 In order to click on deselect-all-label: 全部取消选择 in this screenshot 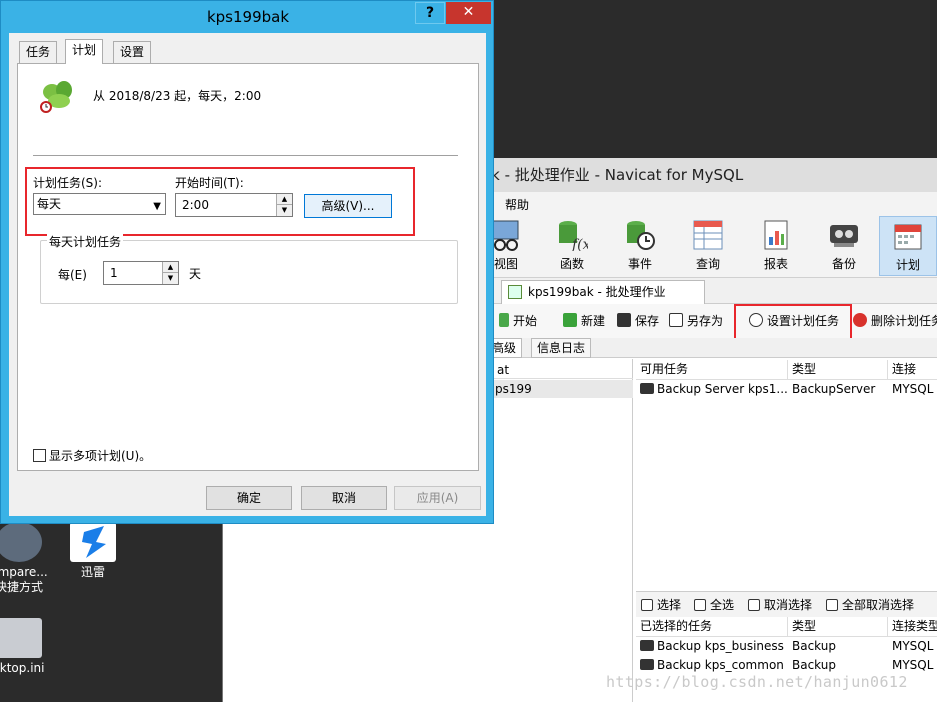, I will do `click(878, 605)`.